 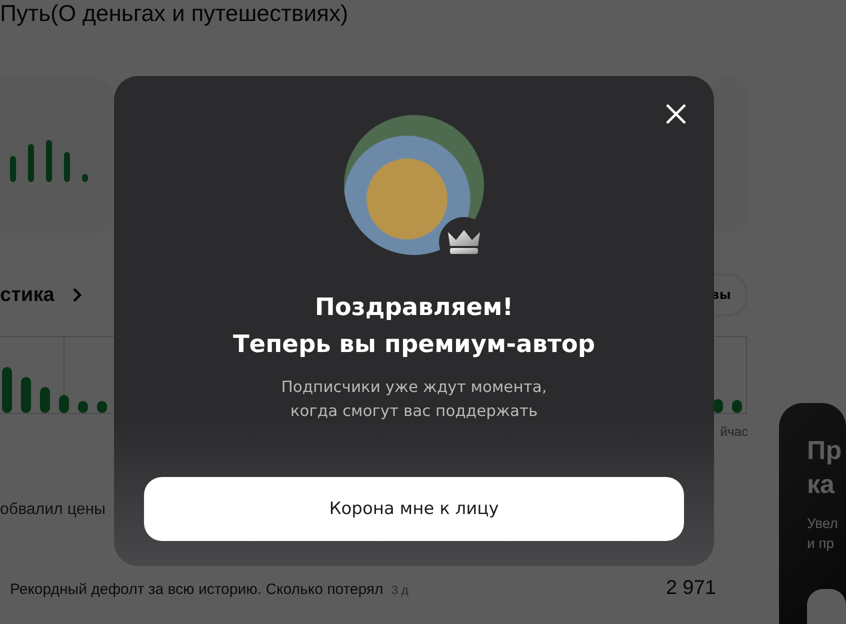 I want to click on section-heading: стика, so click(x=27, y=295).